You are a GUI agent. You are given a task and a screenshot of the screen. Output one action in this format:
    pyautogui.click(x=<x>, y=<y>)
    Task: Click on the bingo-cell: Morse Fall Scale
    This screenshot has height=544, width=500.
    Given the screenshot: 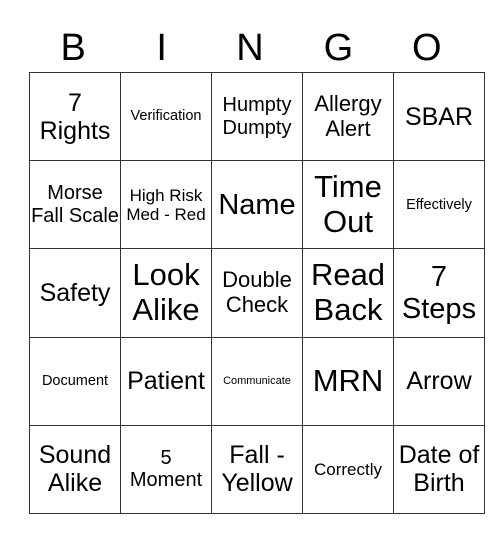 What is the action you would take?
    pyautogui.click(x=75, y=205)
    